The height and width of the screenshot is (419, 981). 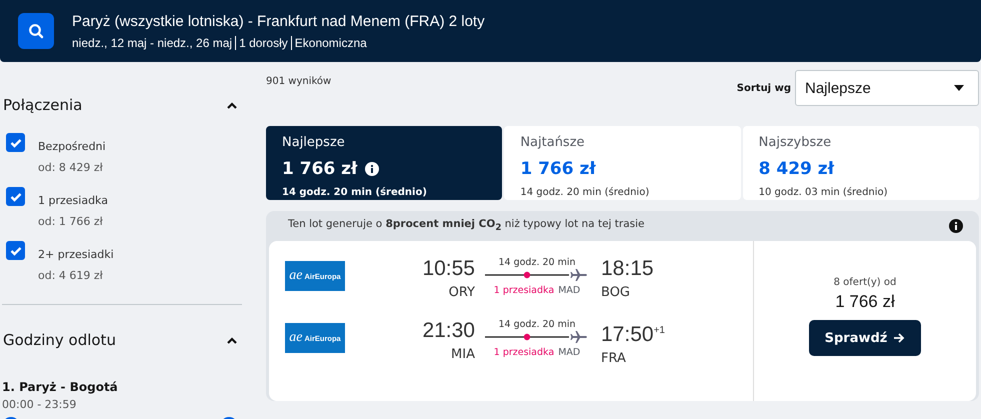 I want to click on departure-time: 10:55, so click(x=448, y=269).